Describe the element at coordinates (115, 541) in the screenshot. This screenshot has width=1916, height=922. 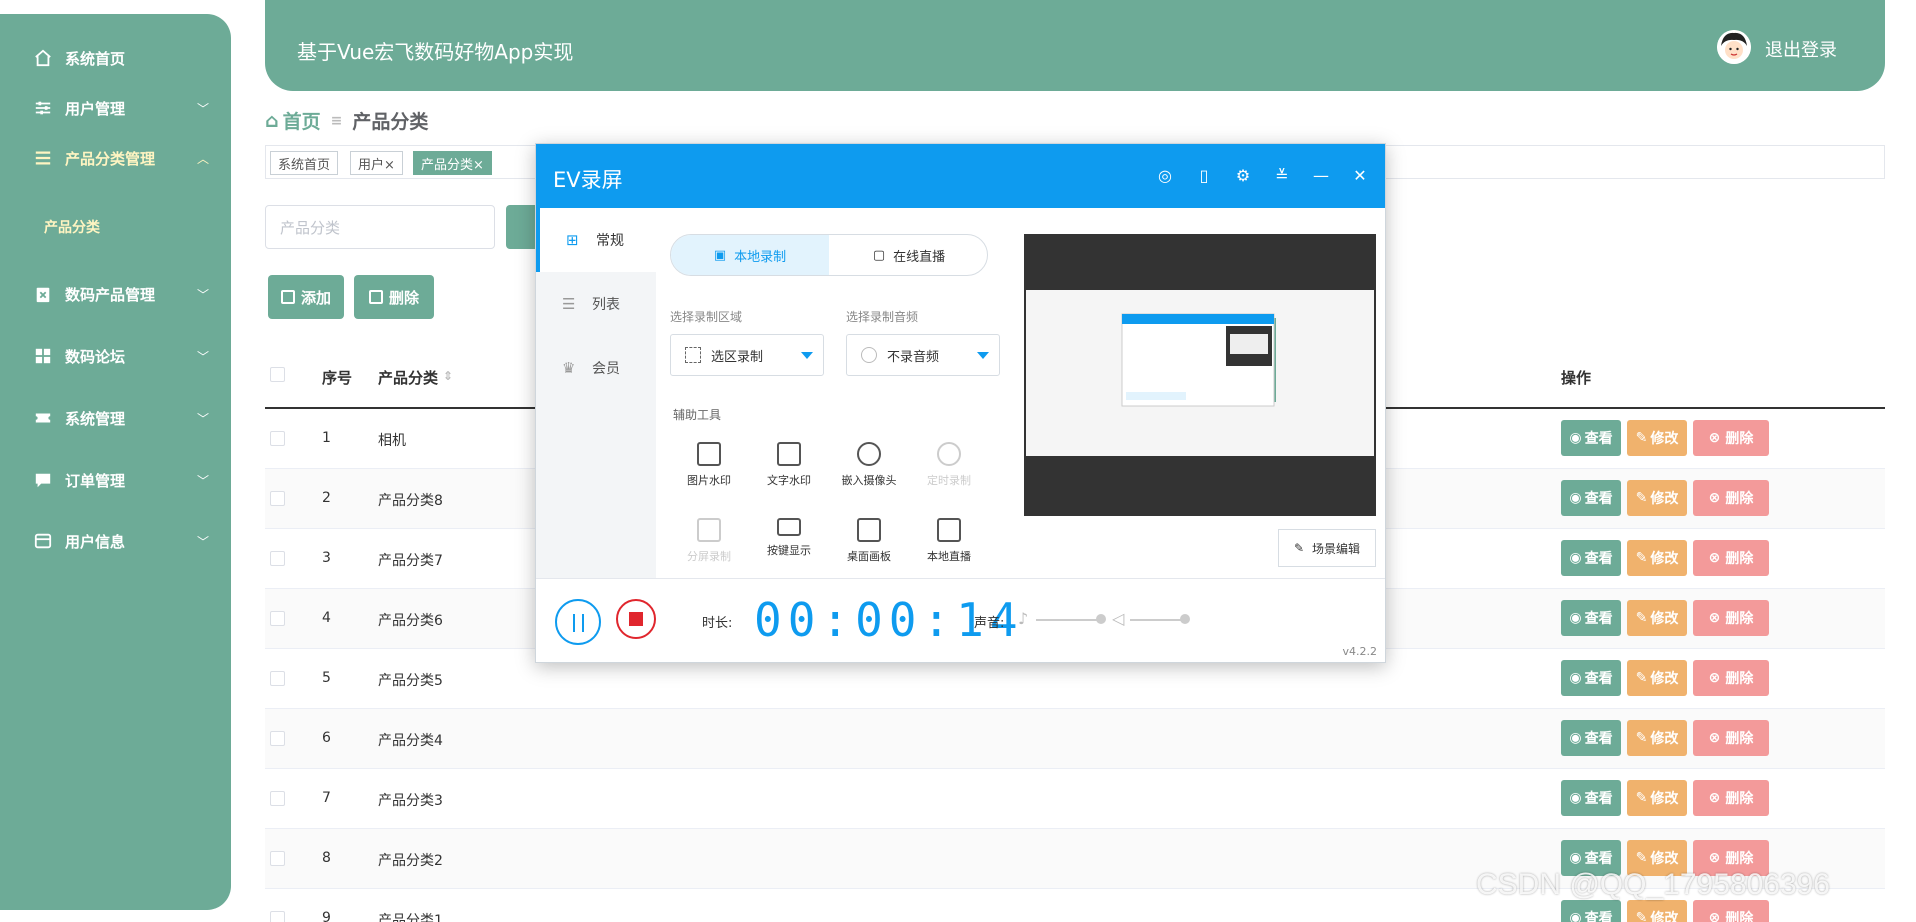
I see `sidebar-item-user-info: 用户信息 ﹀` at that location.